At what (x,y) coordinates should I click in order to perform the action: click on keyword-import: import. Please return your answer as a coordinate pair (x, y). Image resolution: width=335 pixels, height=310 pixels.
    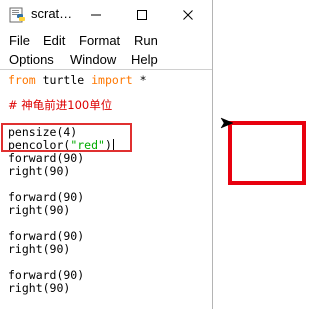
    Looking at the image, I should click on (112, 80).